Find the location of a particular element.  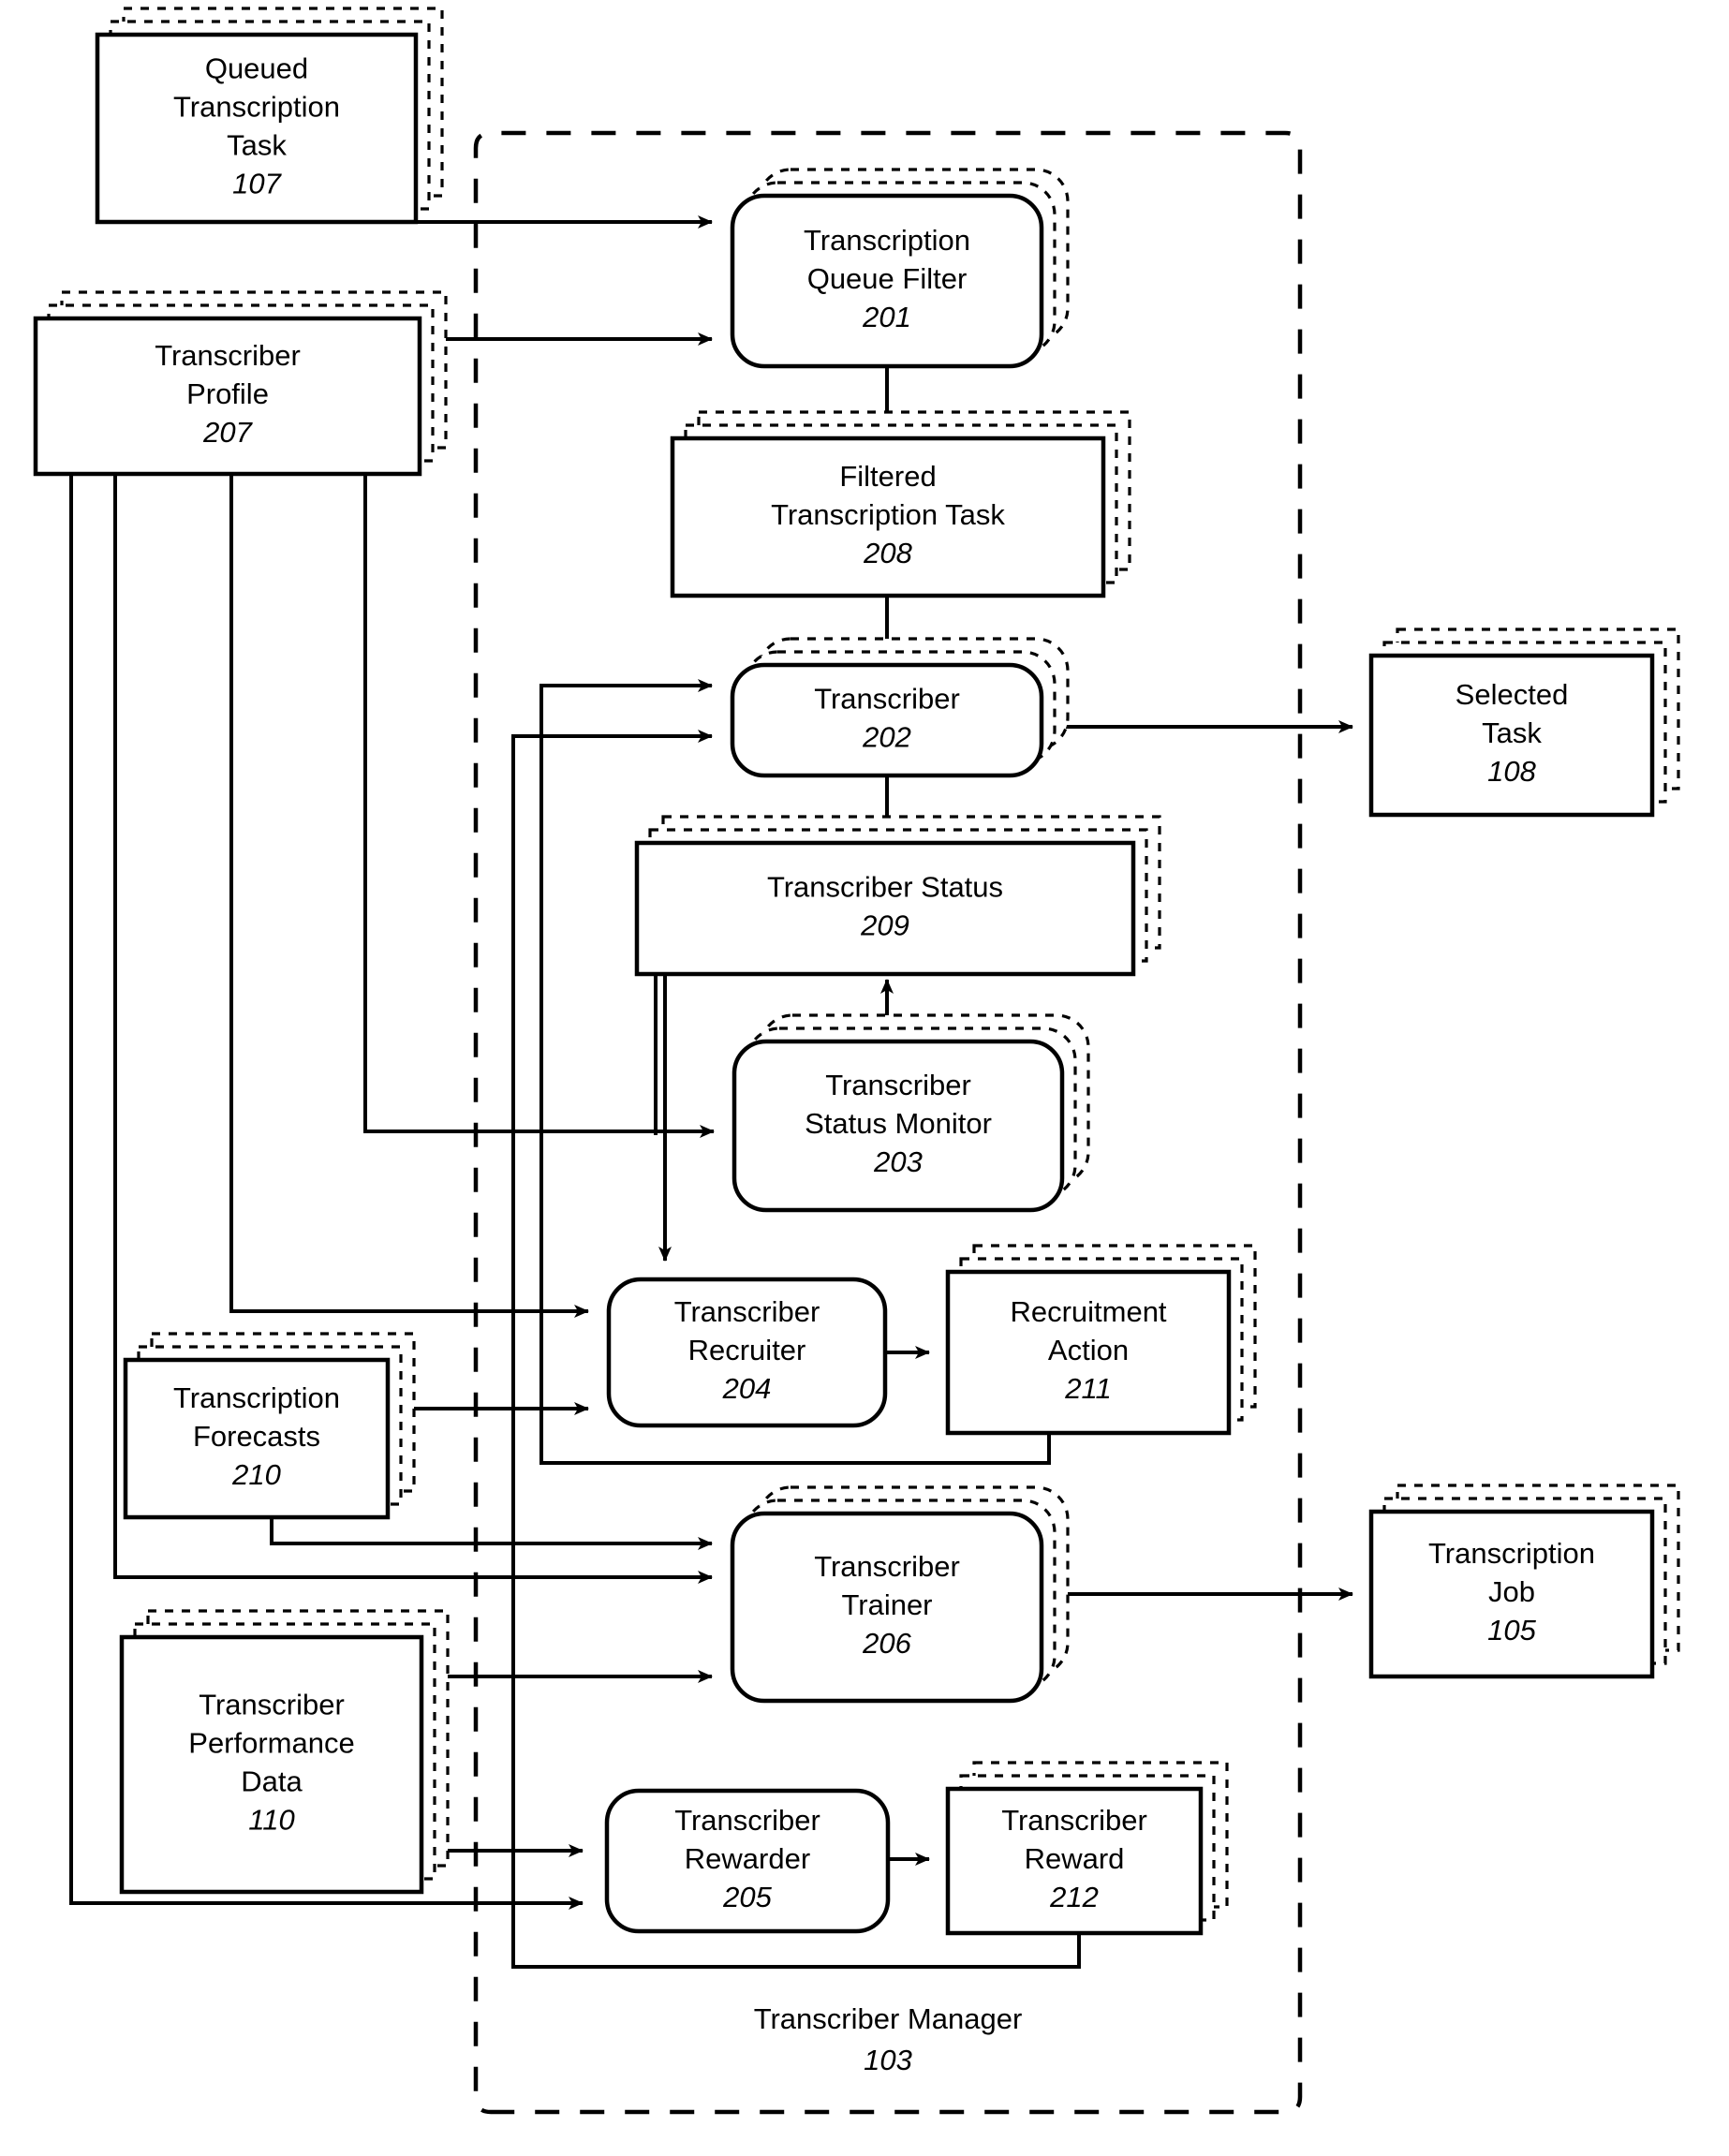

transcription-forecasts-label: Forecasts is located at coordinates (256, 1436).